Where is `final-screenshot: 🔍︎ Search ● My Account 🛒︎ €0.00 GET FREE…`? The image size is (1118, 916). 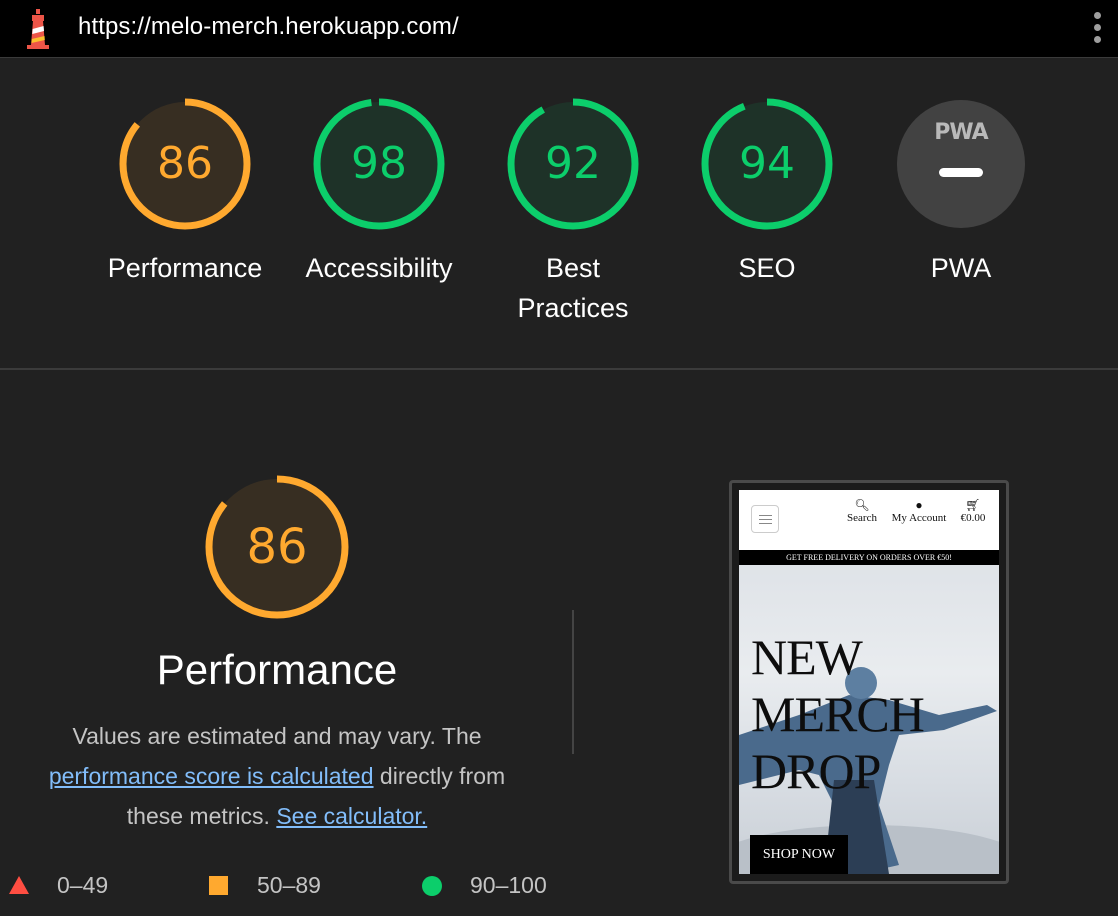 final-screenshot: 🔍︎ Search ● My Account 🛒︎ €0.00 GET FREE… is located at coordinates (869, 682).